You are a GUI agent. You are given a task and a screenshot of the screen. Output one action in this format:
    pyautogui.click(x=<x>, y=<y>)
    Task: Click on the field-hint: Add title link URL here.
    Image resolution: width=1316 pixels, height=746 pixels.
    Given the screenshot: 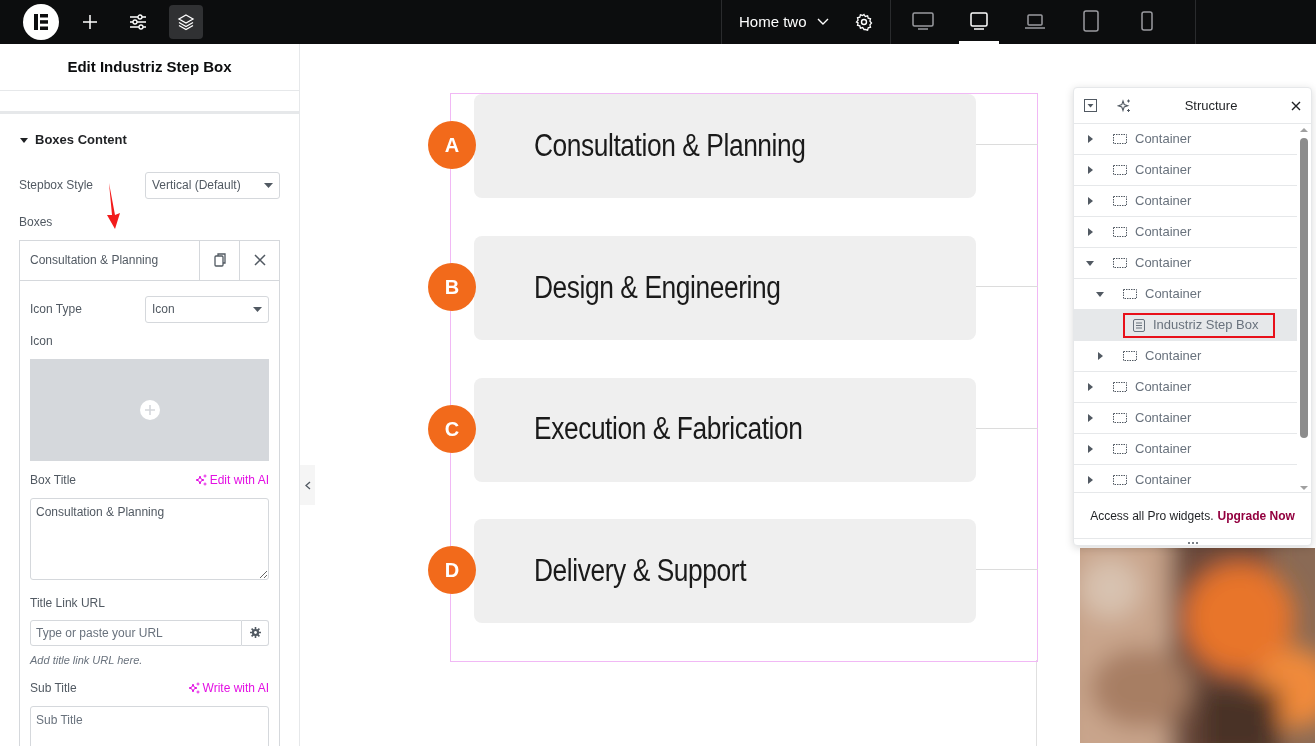 What is the action you would take?
    pyautogui.click(x=87, y=660)
    